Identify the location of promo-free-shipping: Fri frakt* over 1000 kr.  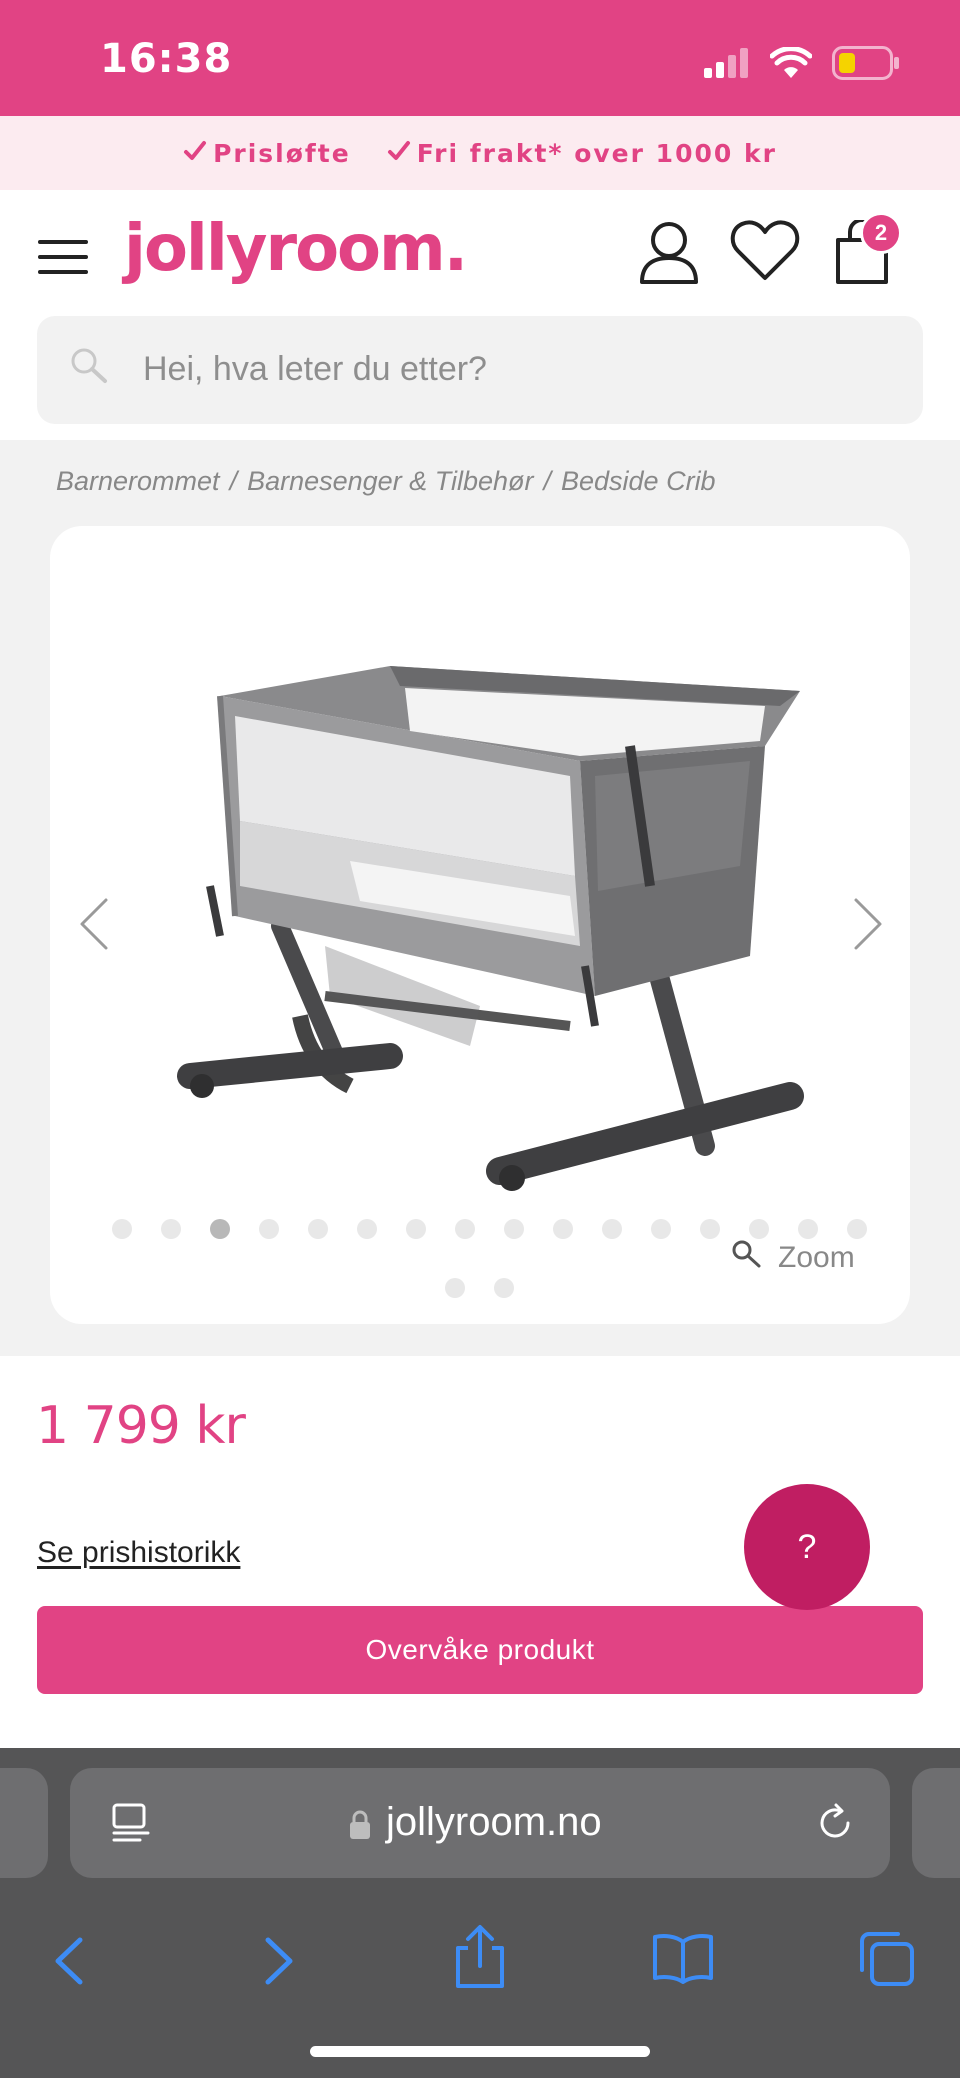
(596, 153).